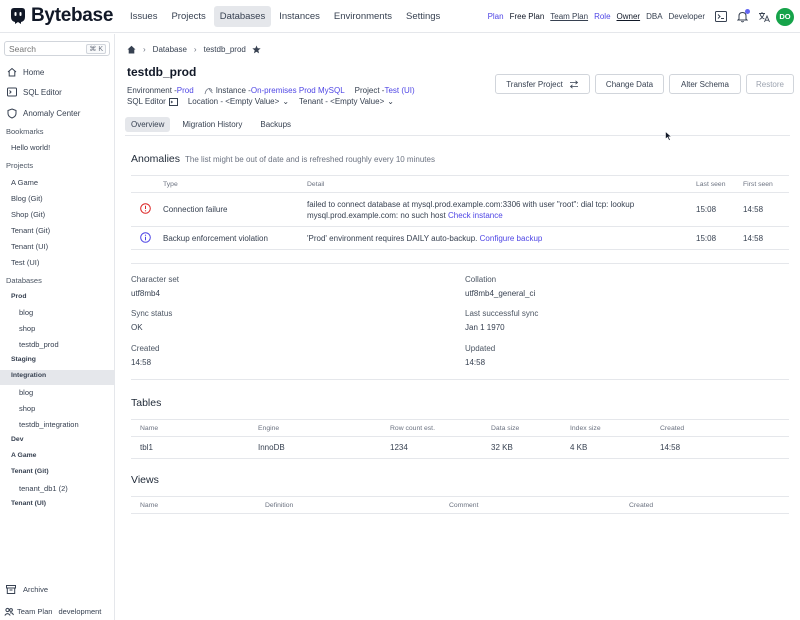  I want to click on tab-migration-history: Migration History, so click(212, 124).